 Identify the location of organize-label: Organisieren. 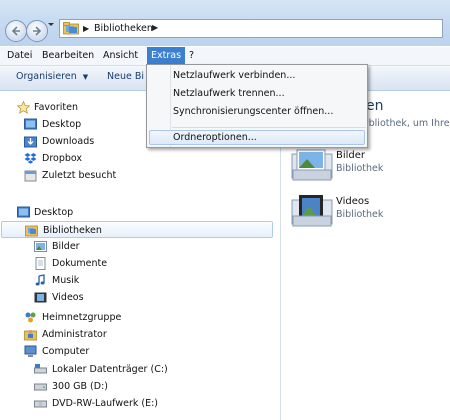
(46, 76).